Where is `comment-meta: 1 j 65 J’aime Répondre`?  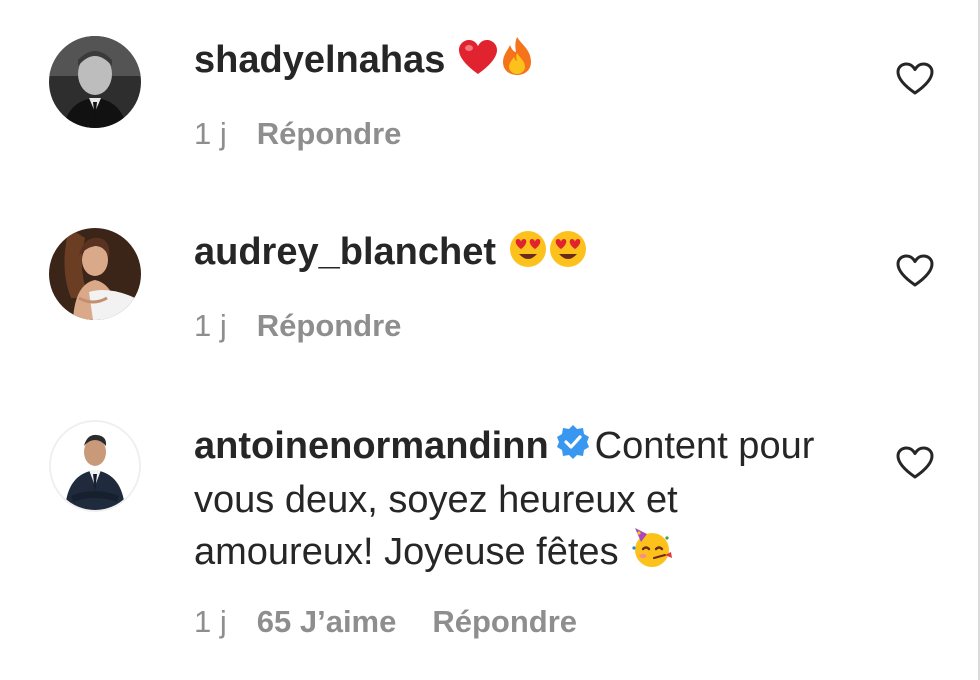
comment-meta: 1 j 65 J’aime Répondre is located at coordinates (385, 622).